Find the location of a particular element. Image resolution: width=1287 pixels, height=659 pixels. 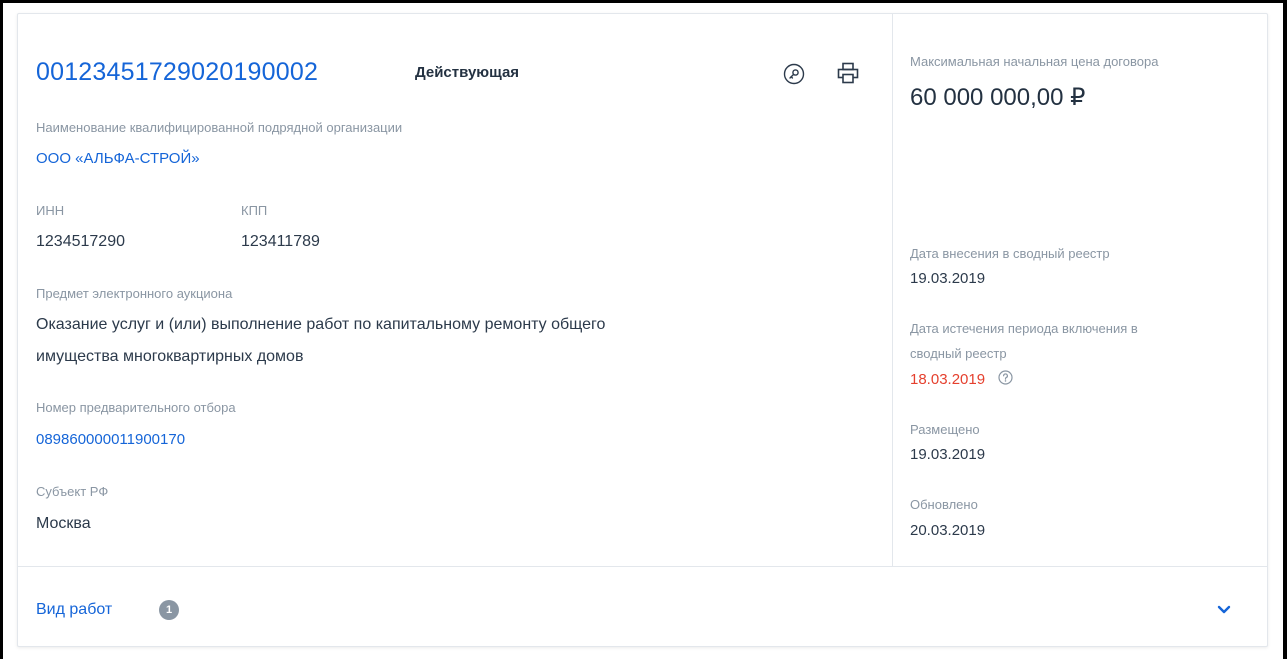

price-value: 60 000 000,00 ₽ is located at coordinates (998, 97).